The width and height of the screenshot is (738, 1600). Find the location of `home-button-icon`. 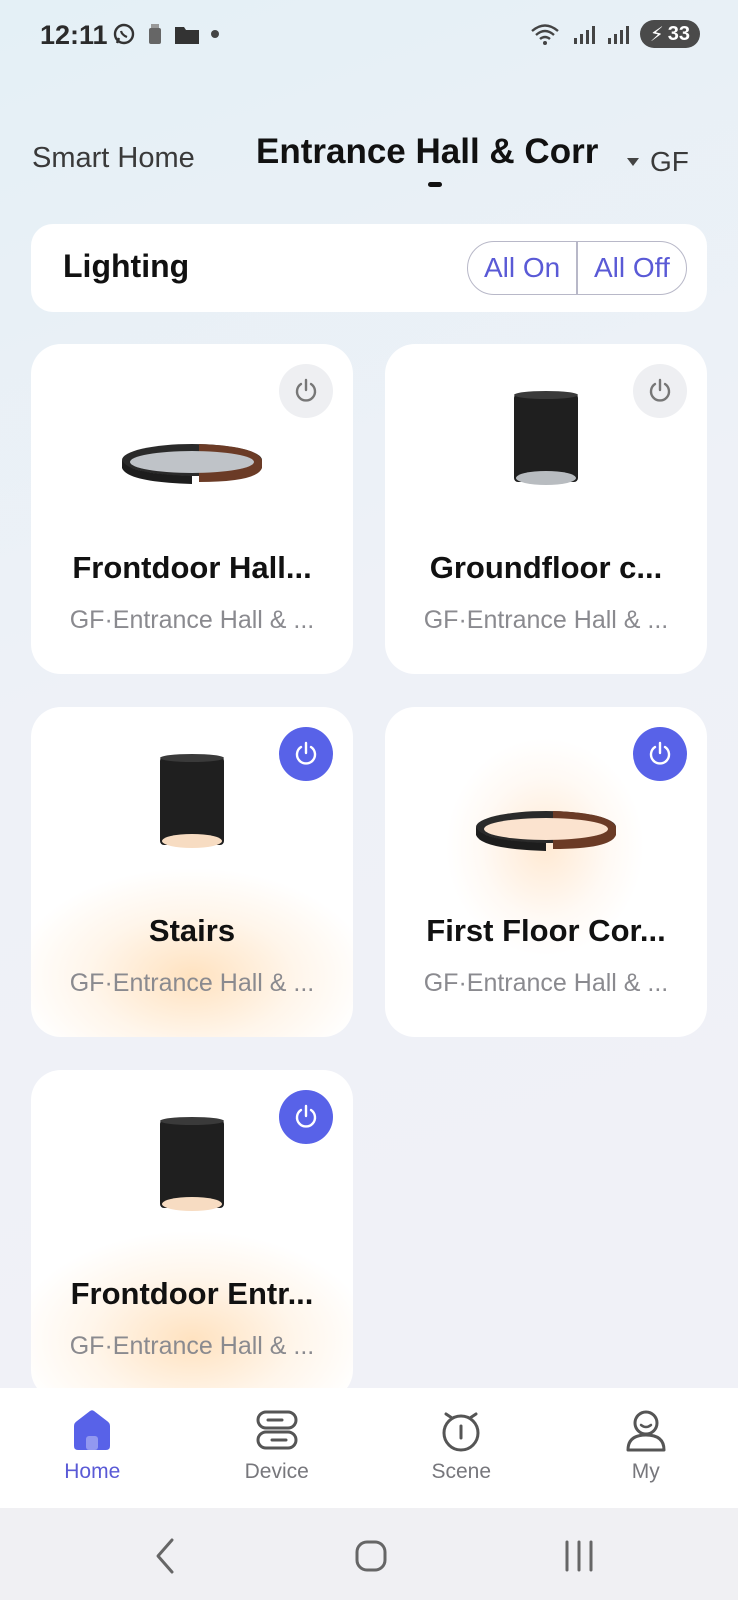

home-button-icon is located at coordinates (371, 1556).